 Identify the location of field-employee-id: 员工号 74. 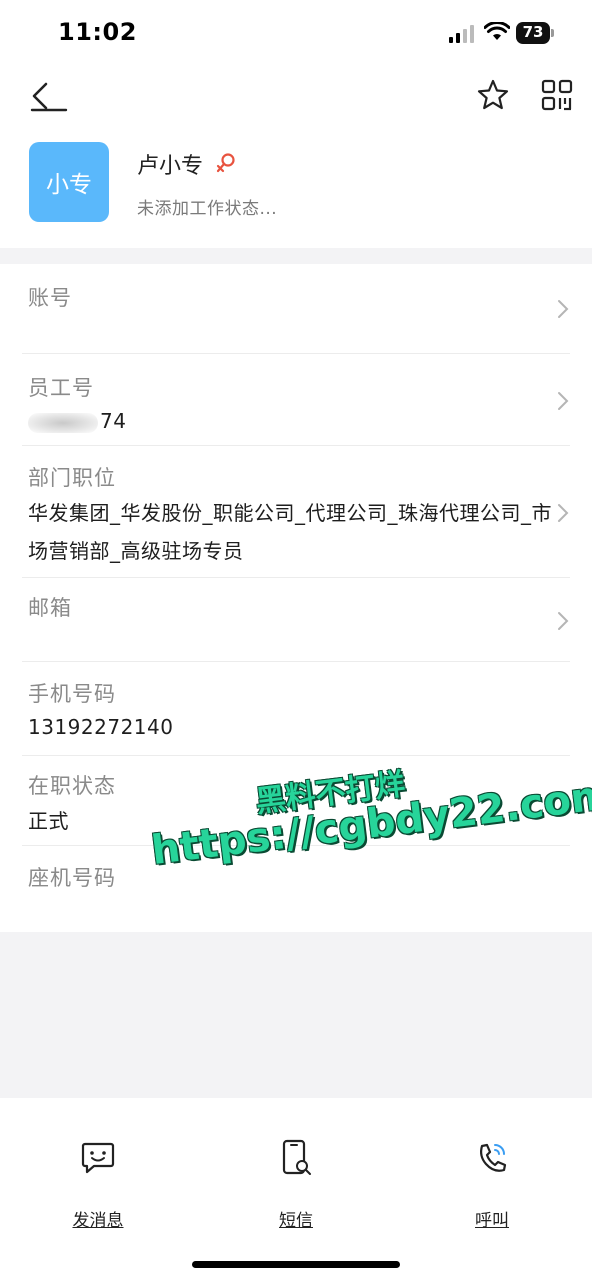
(296, 400).